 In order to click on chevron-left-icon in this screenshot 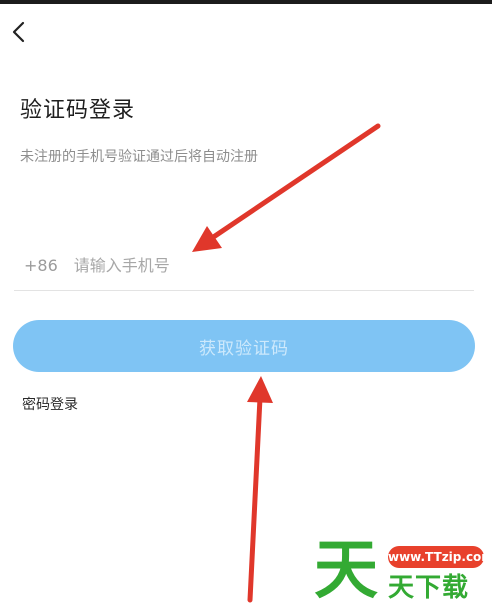, I will do `click(18, 32)`.